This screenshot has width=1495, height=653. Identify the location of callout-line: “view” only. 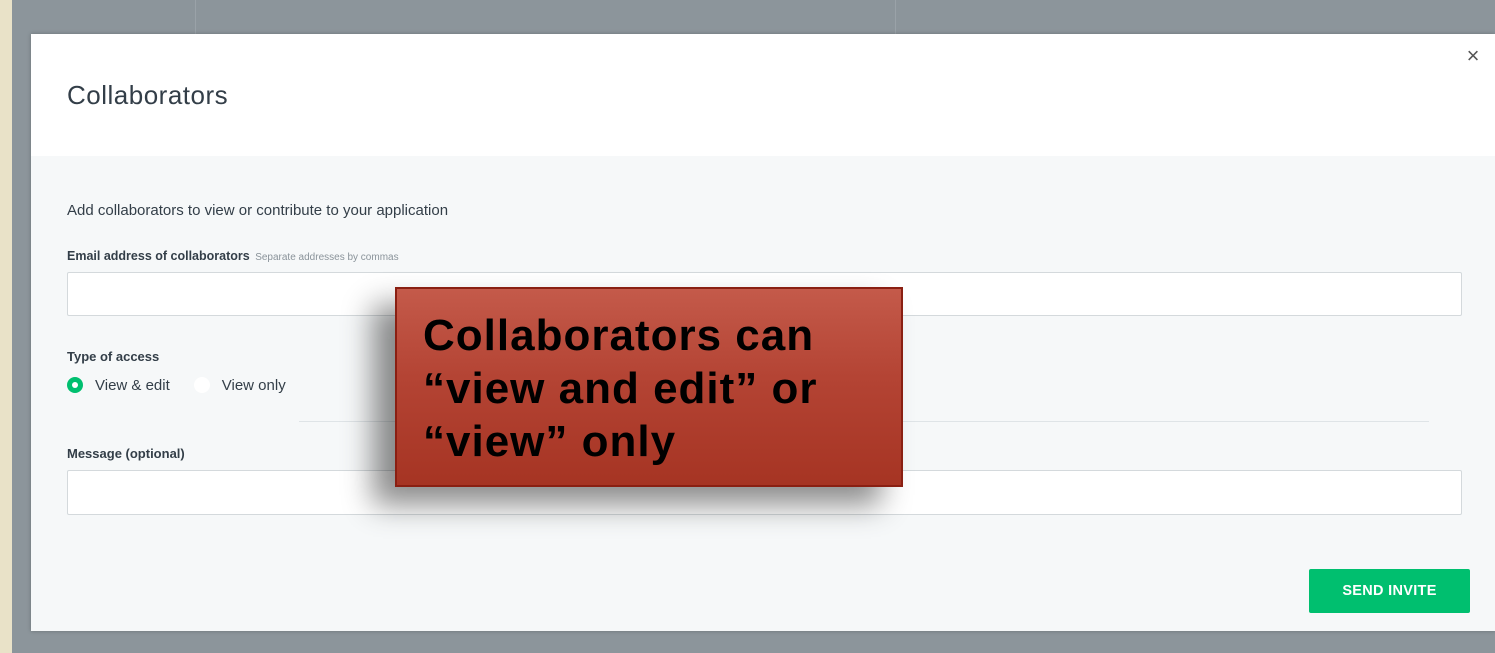
(550, 441).